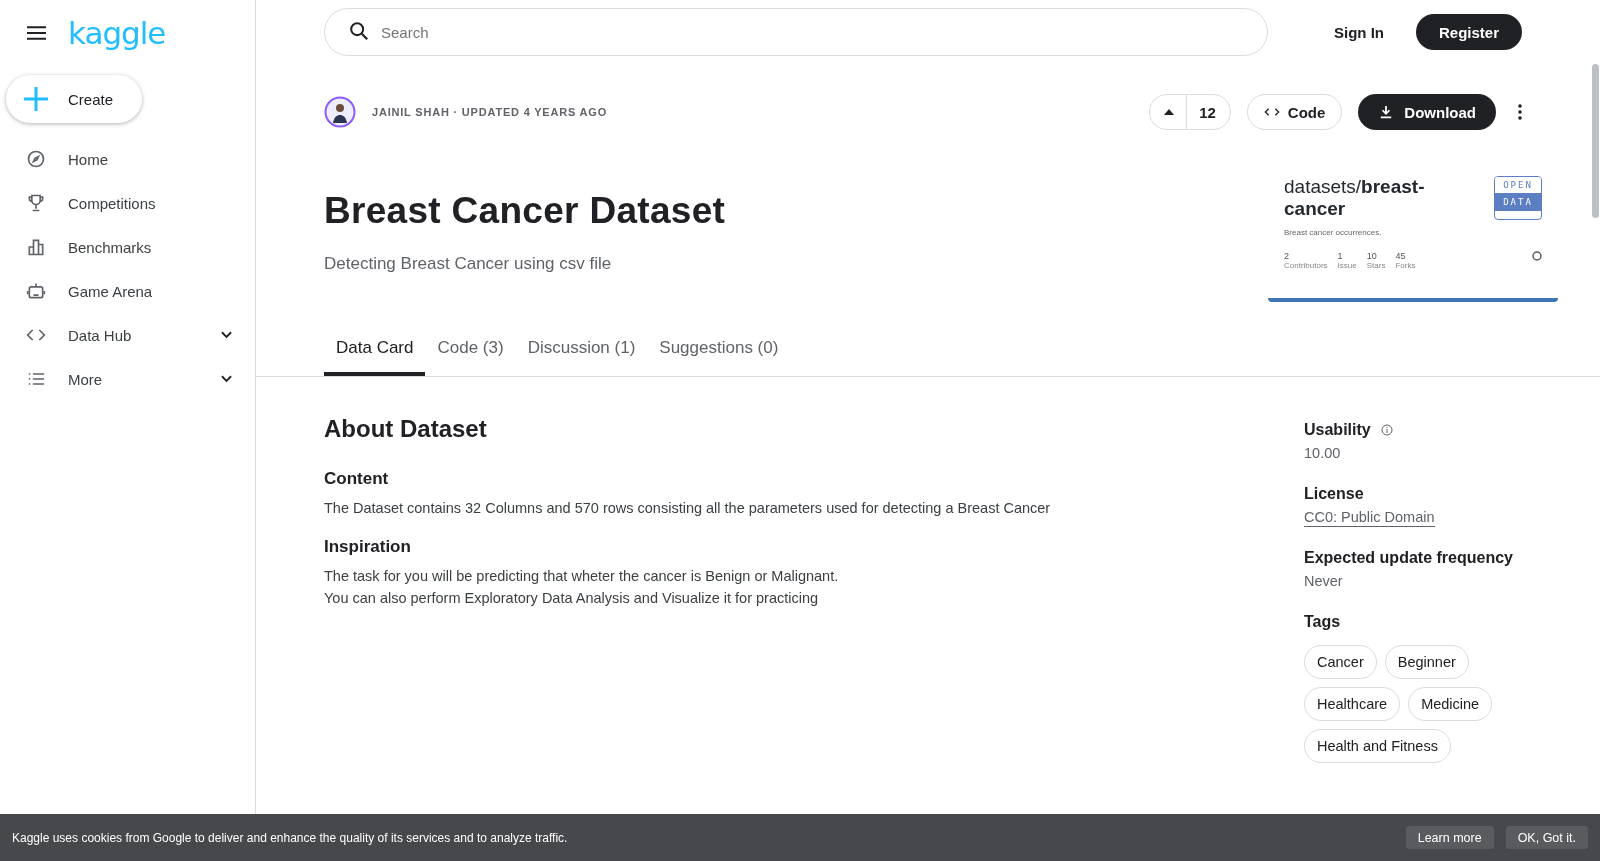 The image size is (1600, 861). I want to click on create-button: Create, so click(74, 99).